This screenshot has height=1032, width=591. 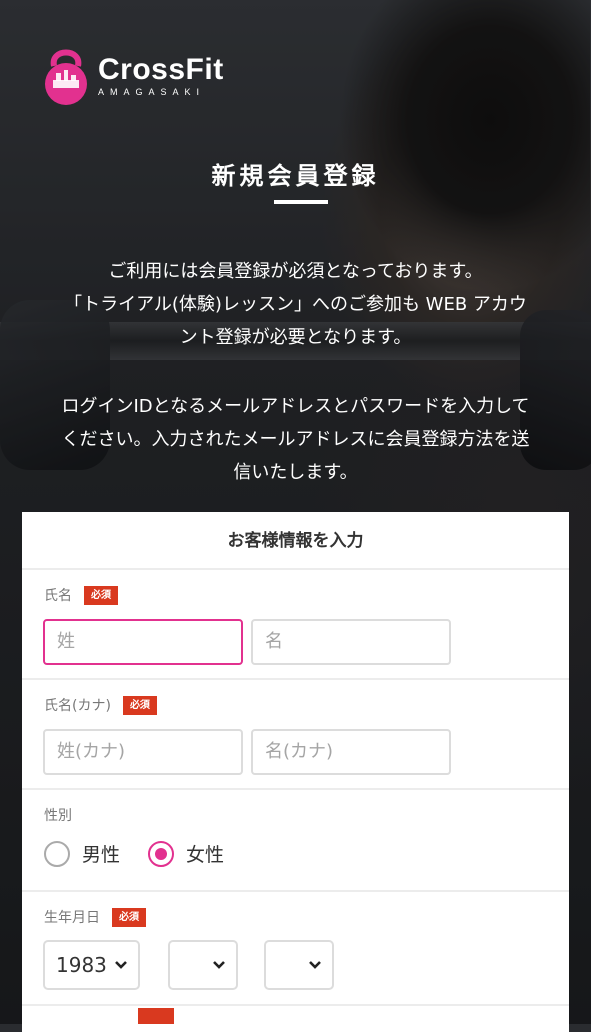 I want to click on first-name-kana-input: 名(カナ), so click(x=351, y=752).